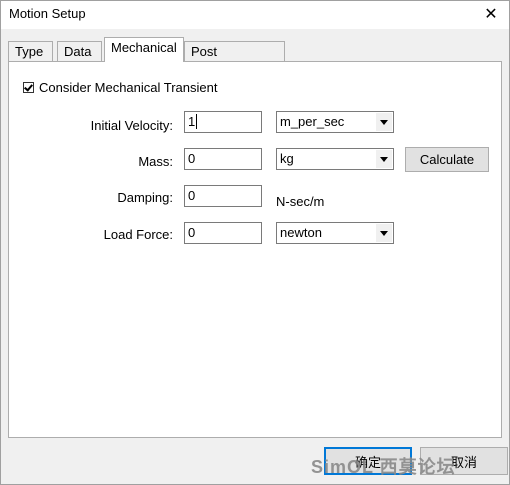 The width and height of the screenshot is (510, 485). Describe the element at coordinates (223, 233) in the screenshot. I see `load-force-input: 0` at that location.